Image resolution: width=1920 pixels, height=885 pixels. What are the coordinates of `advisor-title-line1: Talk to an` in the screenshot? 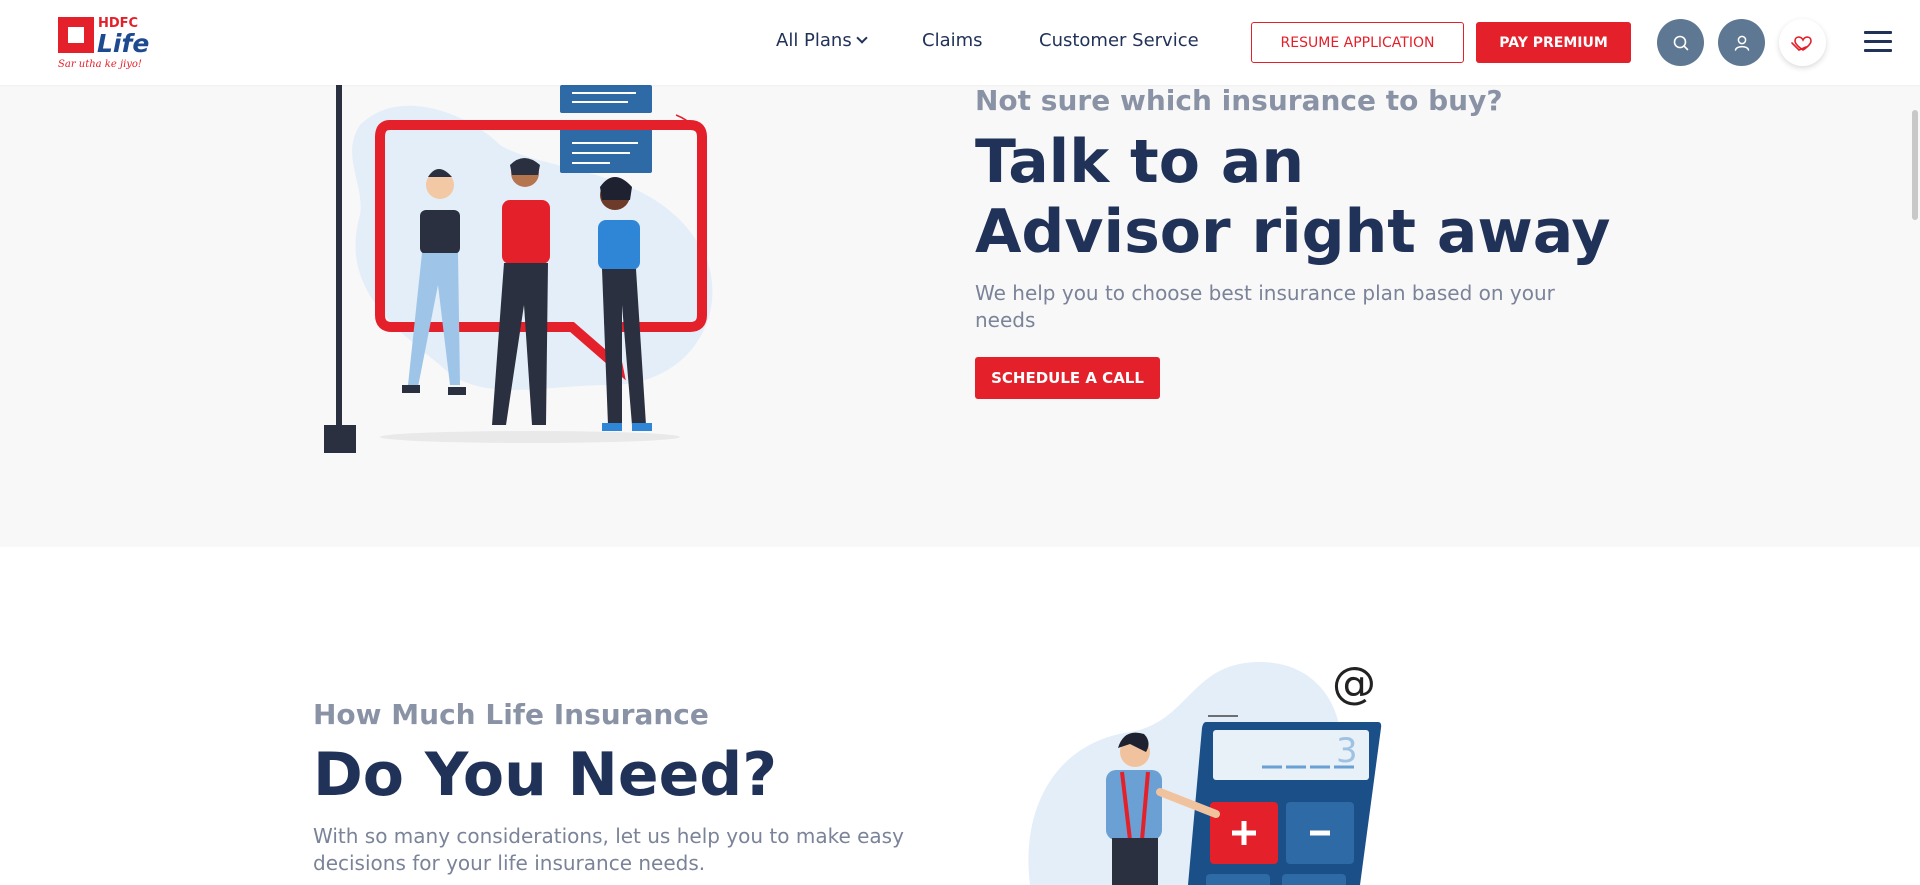 It's located at (1140, 162).